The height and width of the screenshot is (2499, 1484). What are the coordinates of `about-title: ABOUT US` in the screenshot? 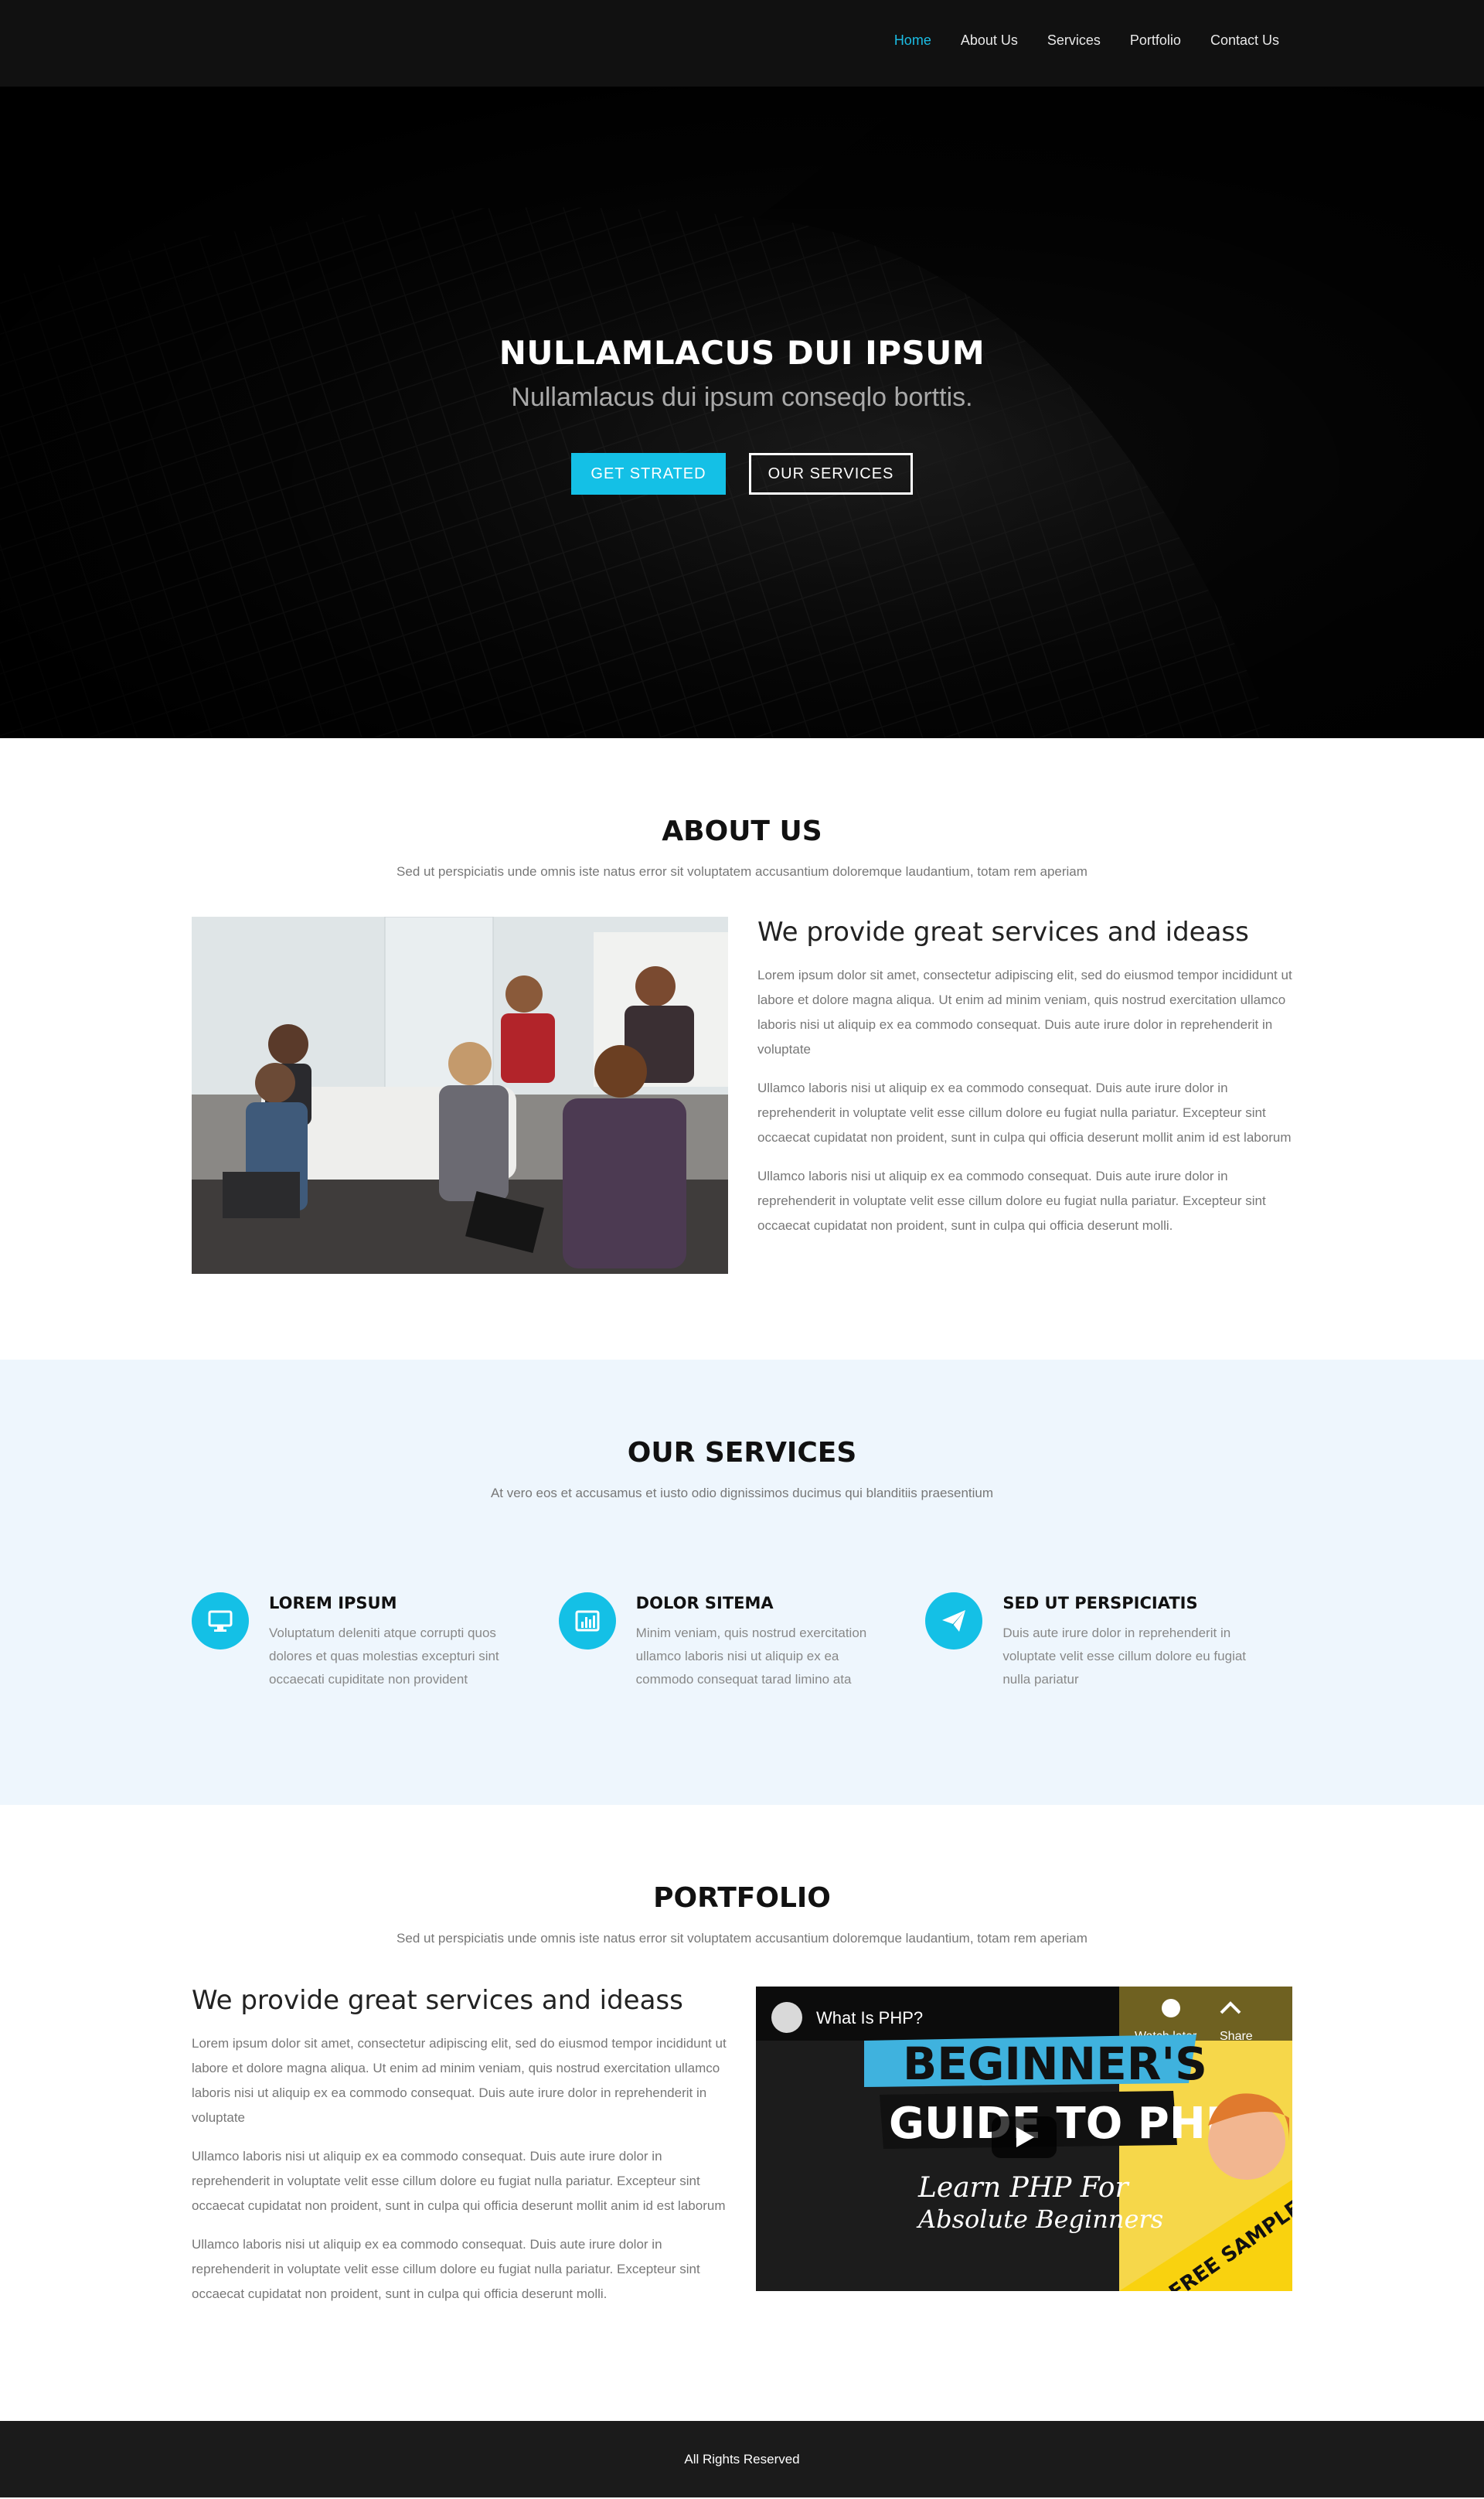 It's located at (742, 831).